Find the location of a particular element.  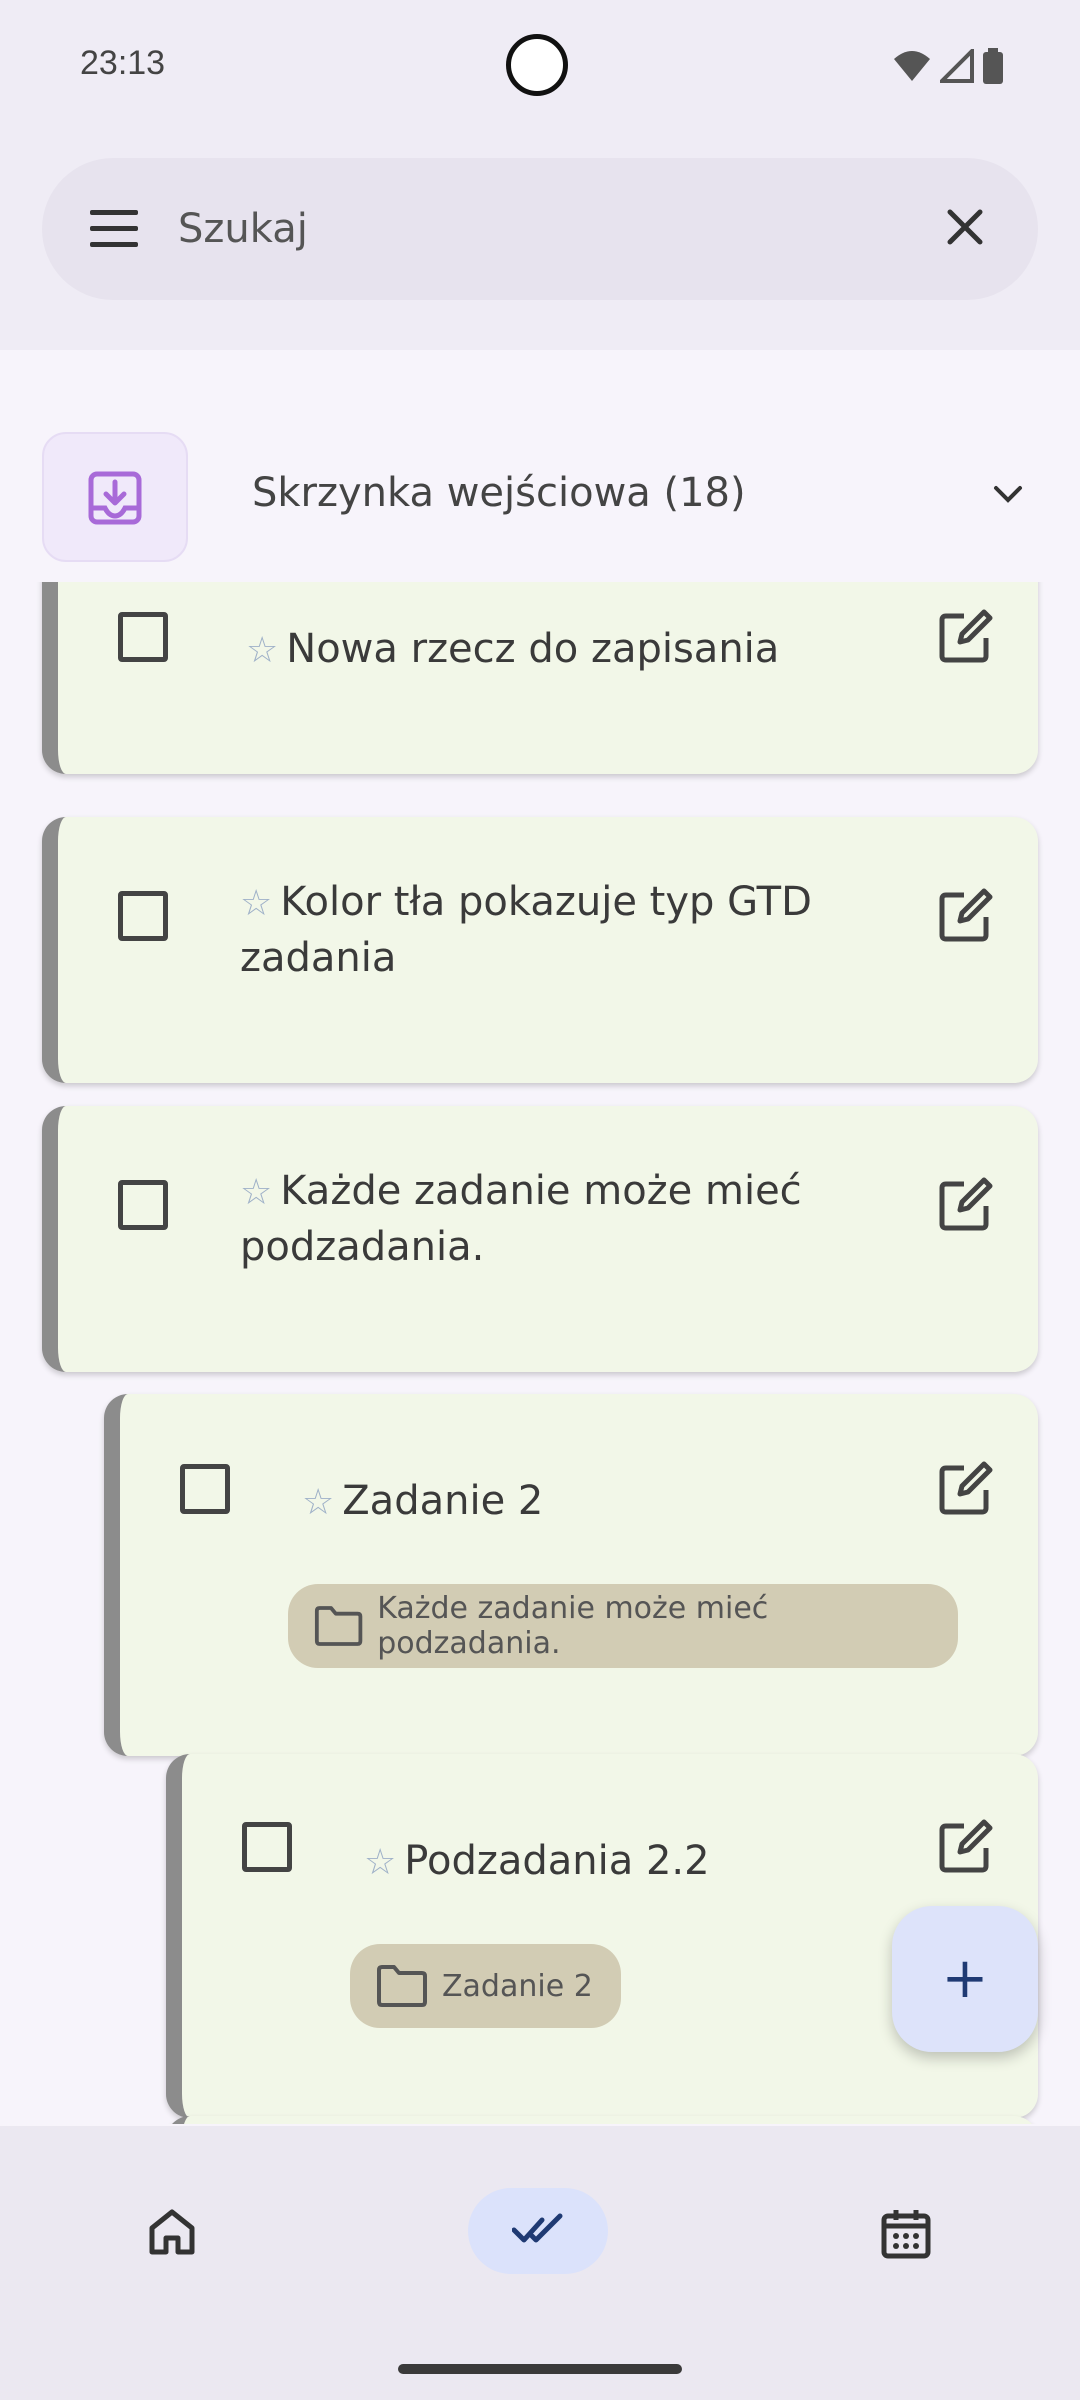

task-card: ☆ Kolor tła pokazuje typ GTD zadania is located at coordinates (540, 950).